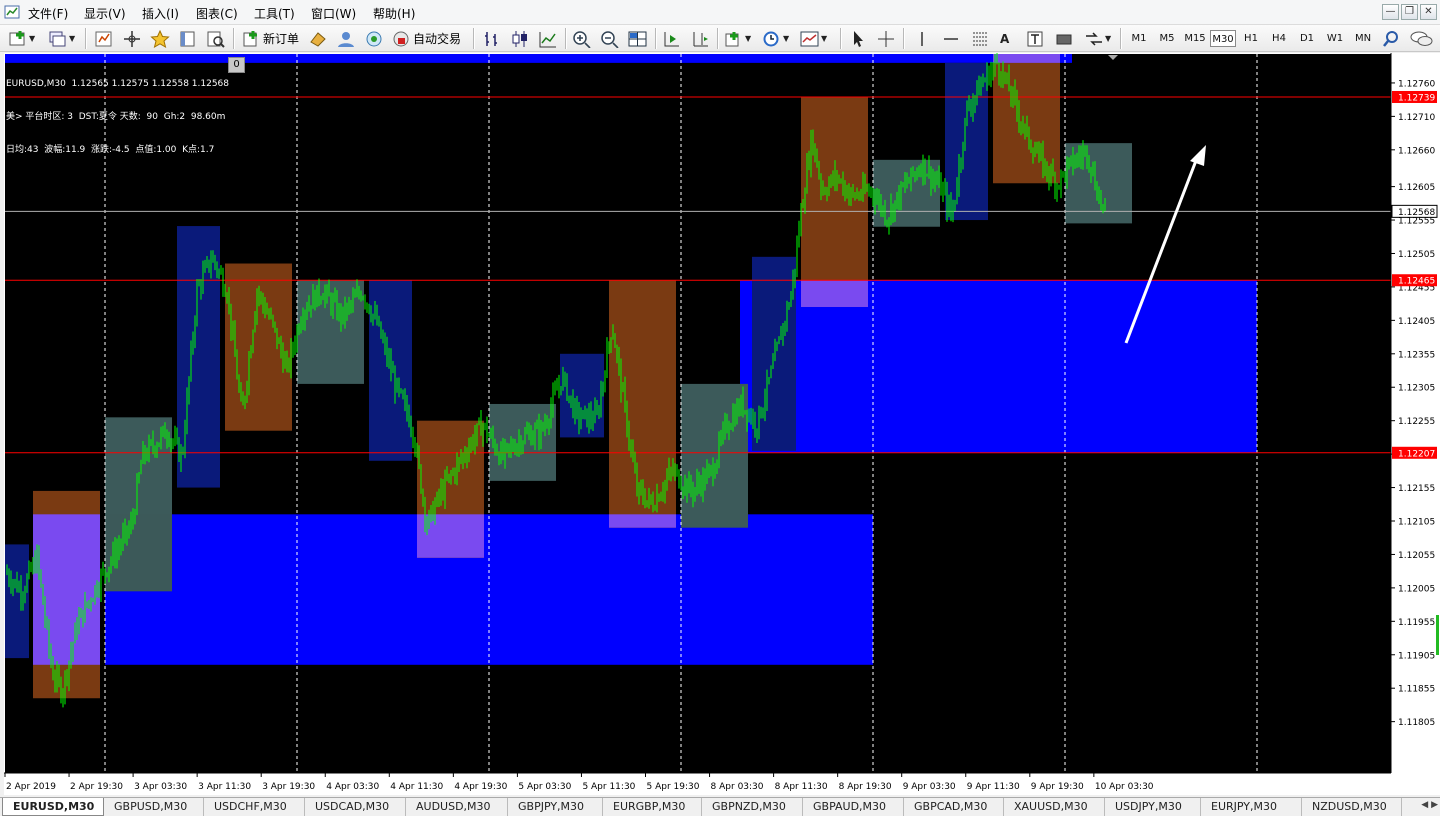 The width and height of the screenshot is (1440, 816). What do you see at coordinates (346, 38) in the screenshot?
I see `accounts-button` at bounding box center [346, 38].